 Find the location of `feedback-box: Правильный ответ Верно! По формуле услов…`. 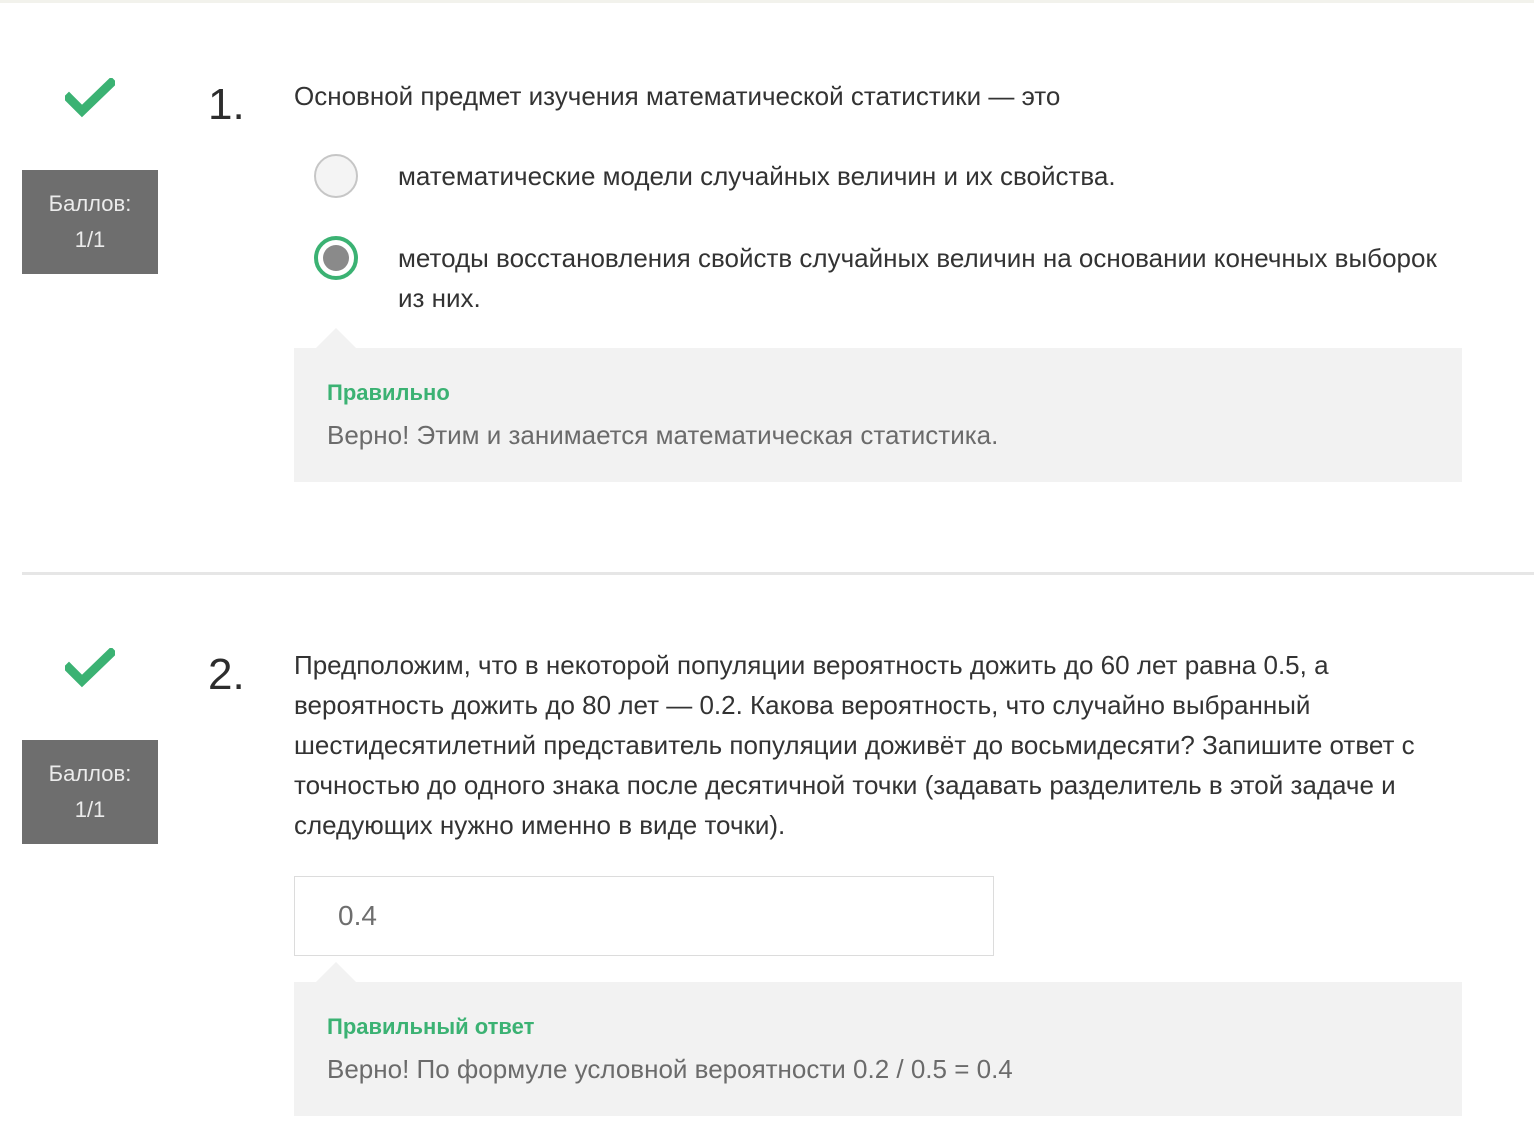

feedback-box: Правильный ответ Верно! По формуле услов… is located at coordinates (878, 1039).